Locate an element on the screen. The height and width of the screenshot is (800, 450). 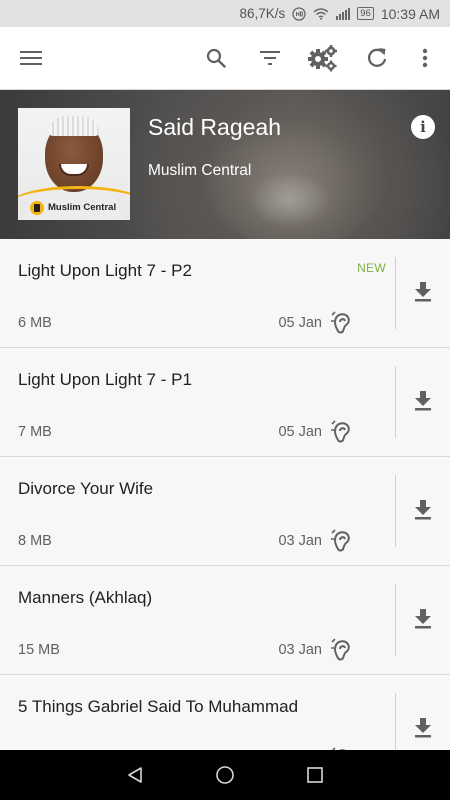
episode-size: 7 MB is located at coordinates (35, 432).